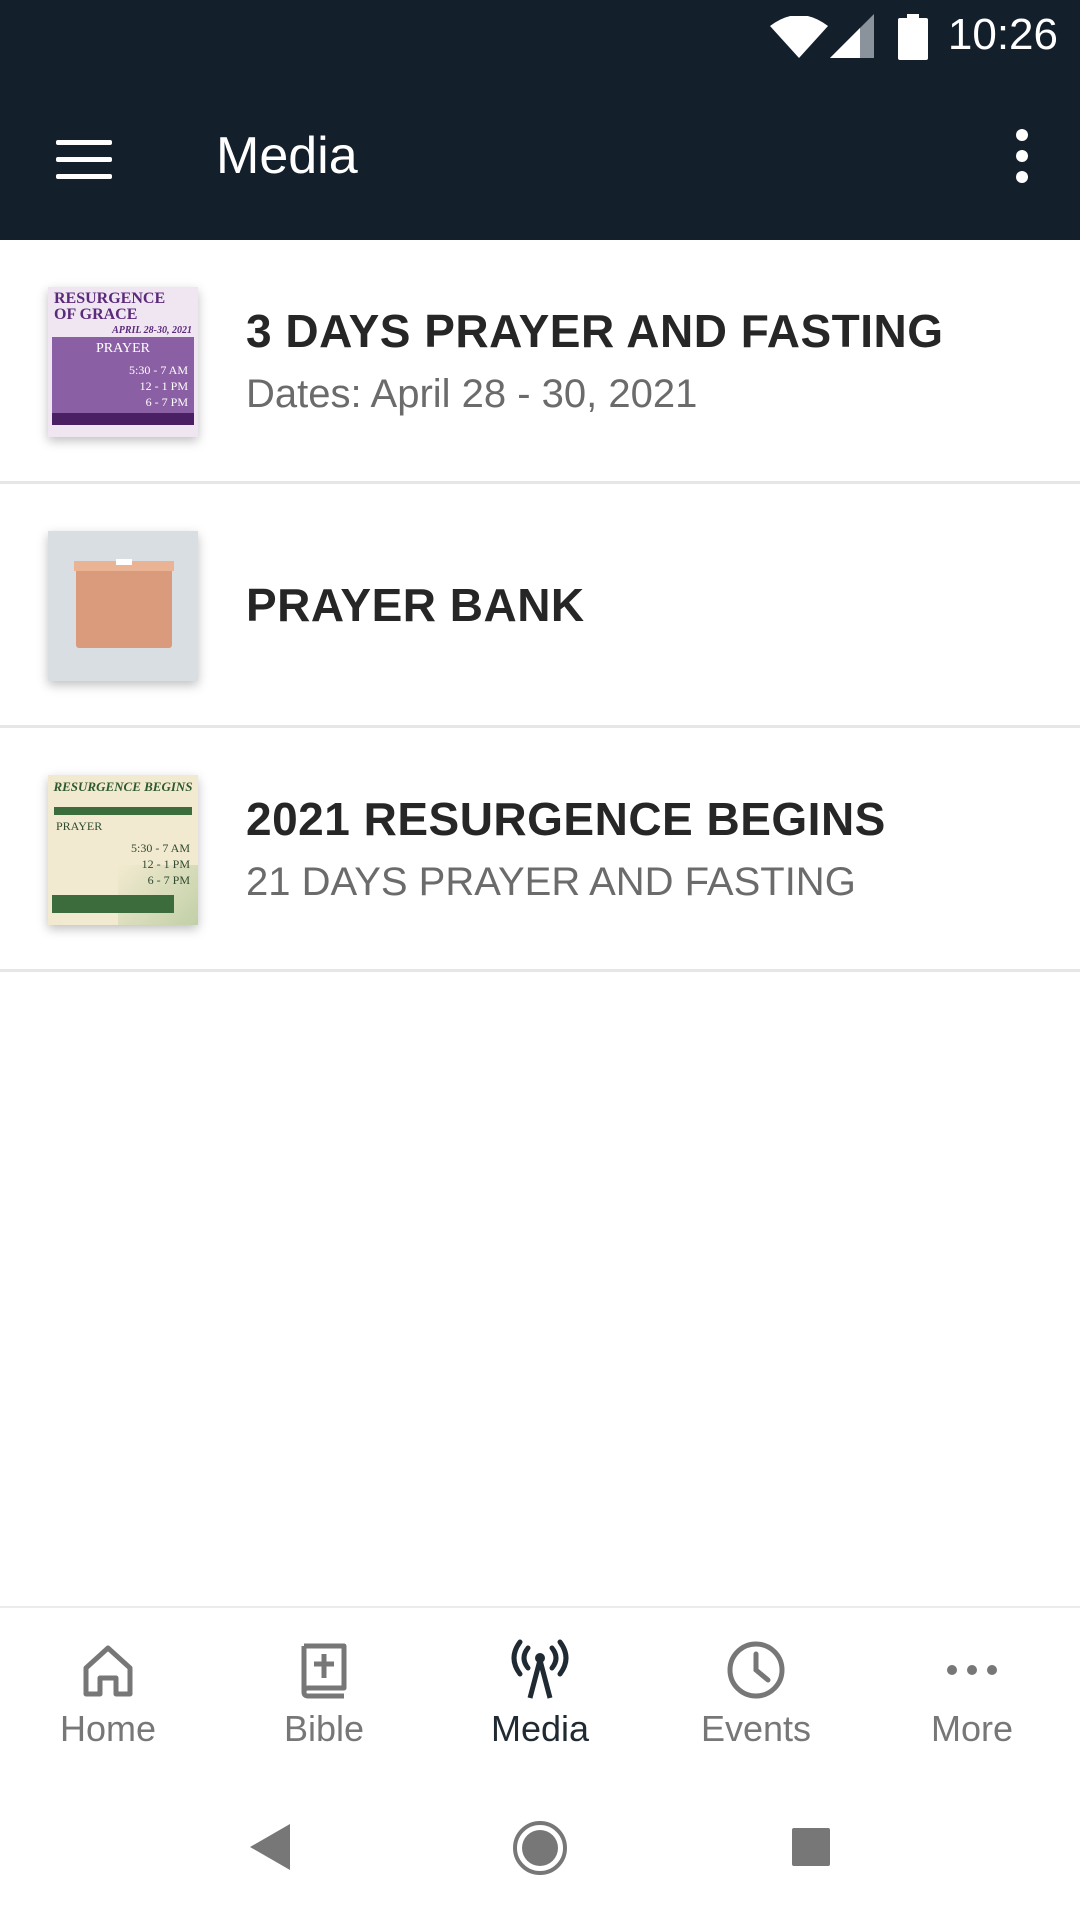  I want to click on recent-apps-icon, so click(811, 1847).